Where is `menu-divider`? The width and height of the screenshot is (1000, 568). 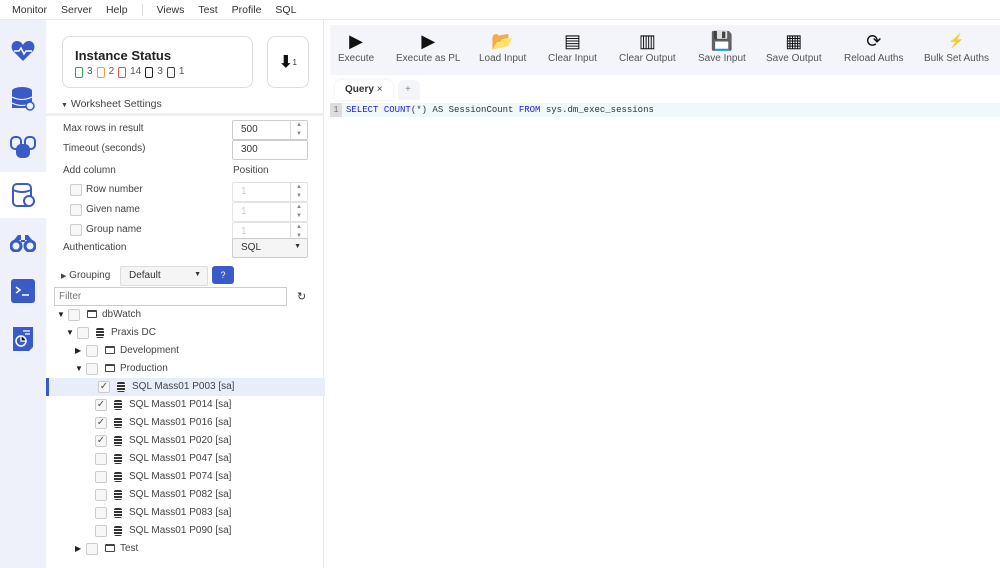
menu-divider is located at coordinates (142, 9).